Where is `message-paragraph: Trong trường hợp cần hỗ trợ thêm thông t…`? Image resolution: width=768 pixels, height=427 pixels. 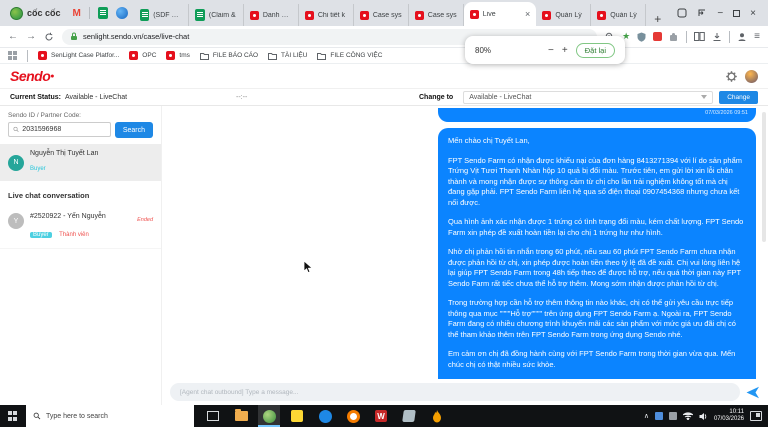 message-paragraph: Trong trường hợp cần hỗ trợ thêm thông t… is located at coordinates (592, 318).